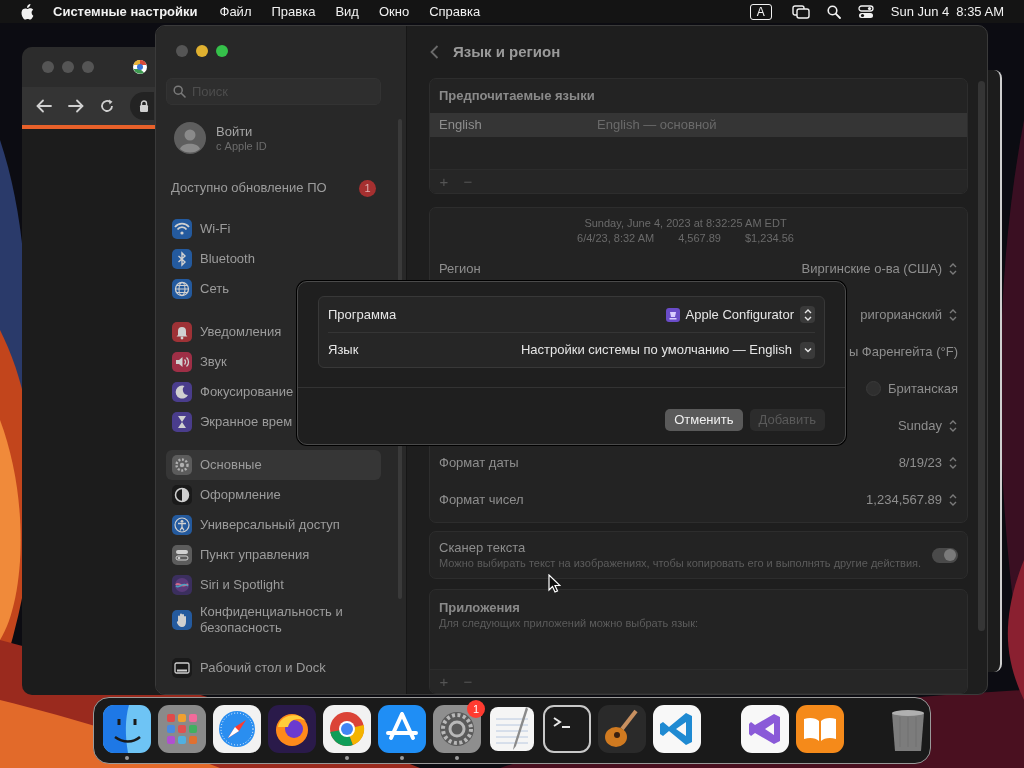  I want to click on setting-title: Сканер текста, so click(483, 548).